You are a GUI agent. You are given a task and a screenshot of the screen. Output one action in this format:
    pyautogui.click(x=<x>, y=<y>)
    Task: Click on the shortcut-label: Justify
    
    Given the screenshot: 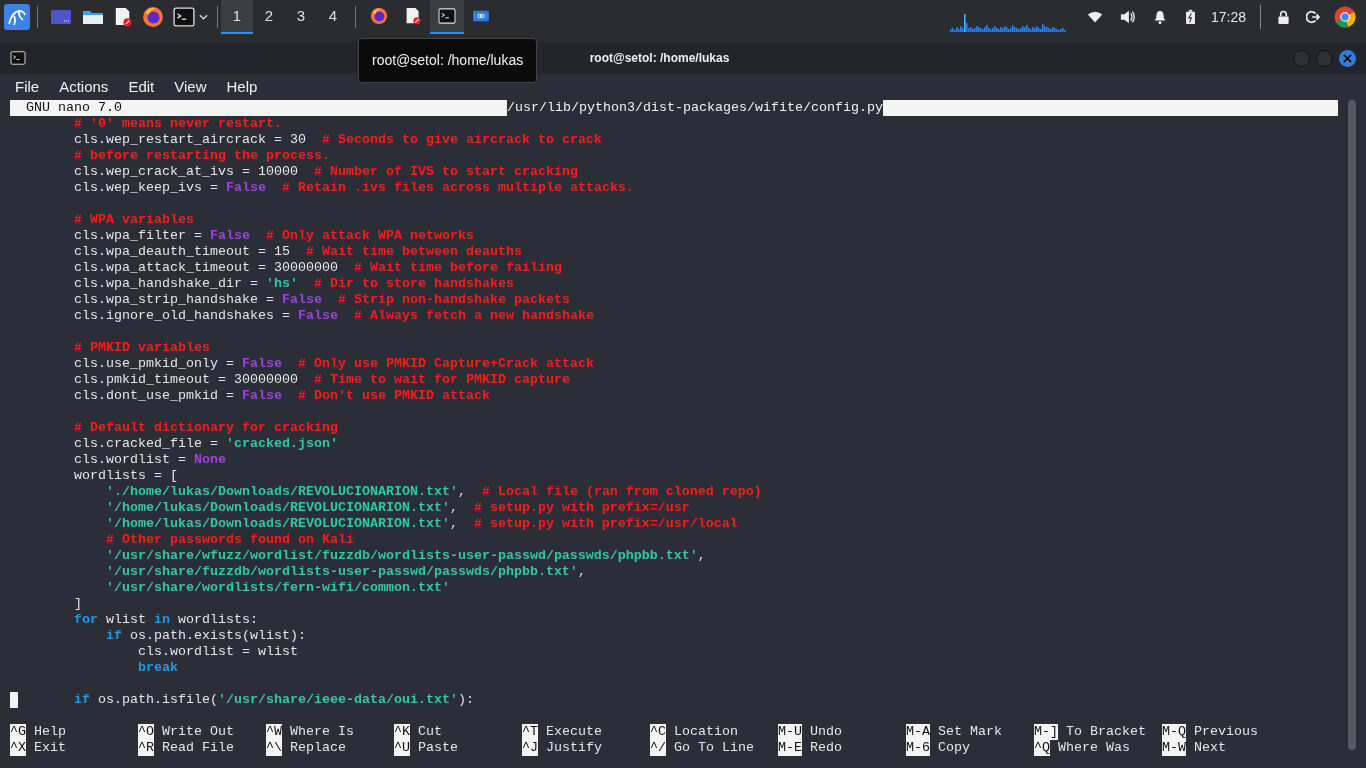 What is the action you would take?
    pyautogui.click(x=574, y=748)
    